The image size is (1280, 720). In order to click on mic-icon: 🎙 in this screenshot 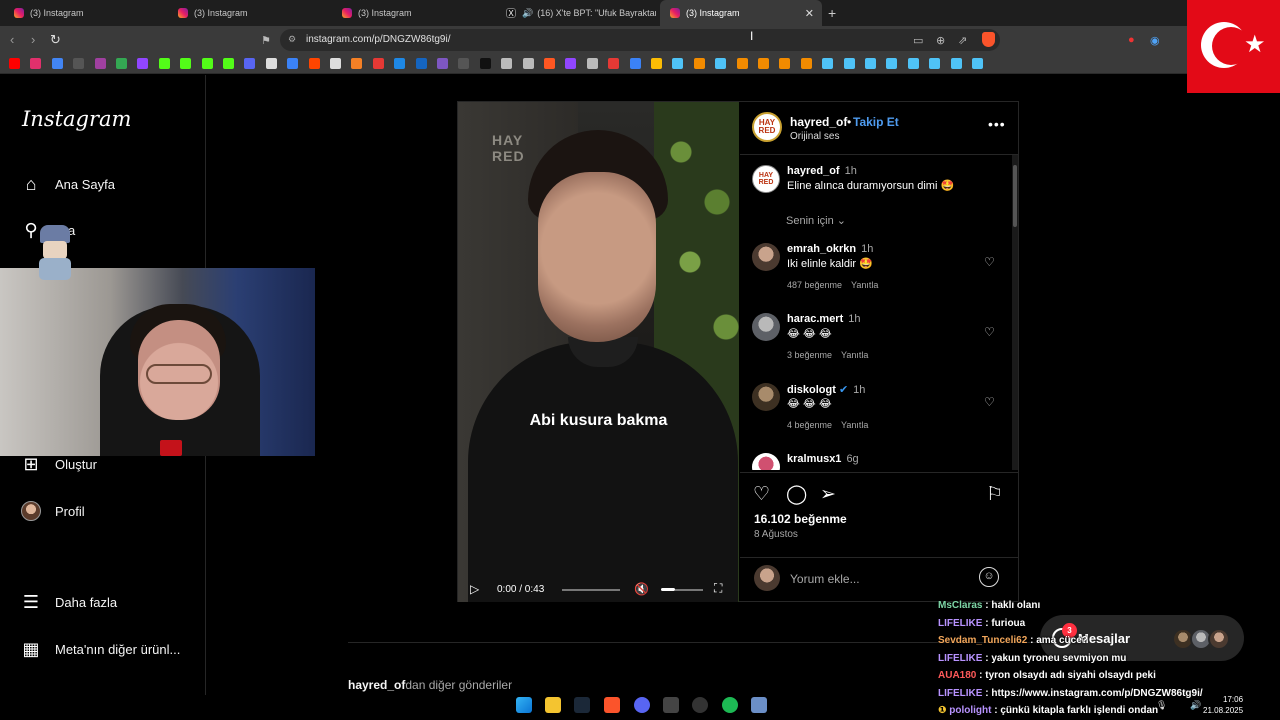, I will do `click(1161, 705)`.